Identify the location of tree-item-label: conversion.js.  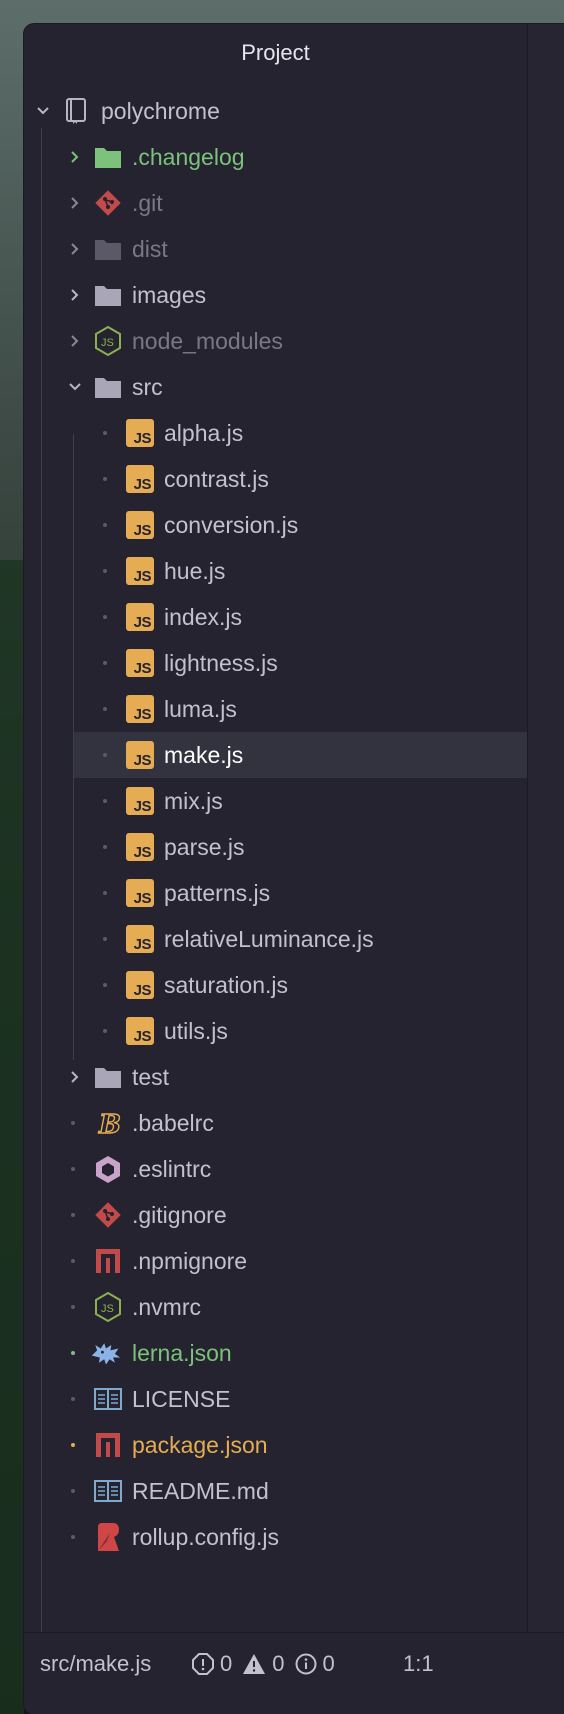
(231, 524).